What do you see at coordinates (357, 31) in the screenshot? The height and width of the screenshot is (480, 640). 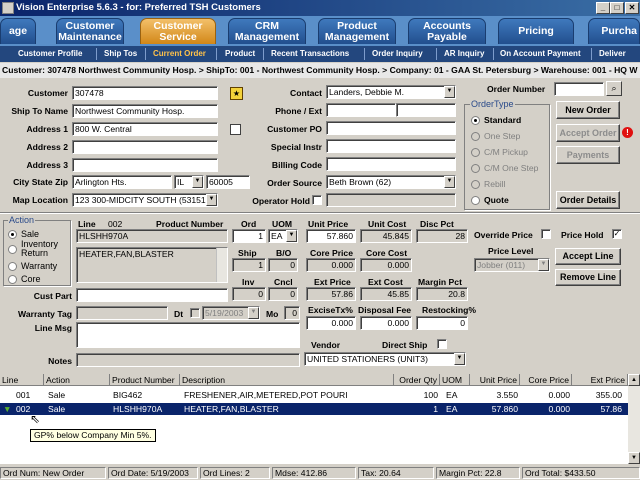 I see `tab-product-management: Product Management` at bounding box center [357, 31].